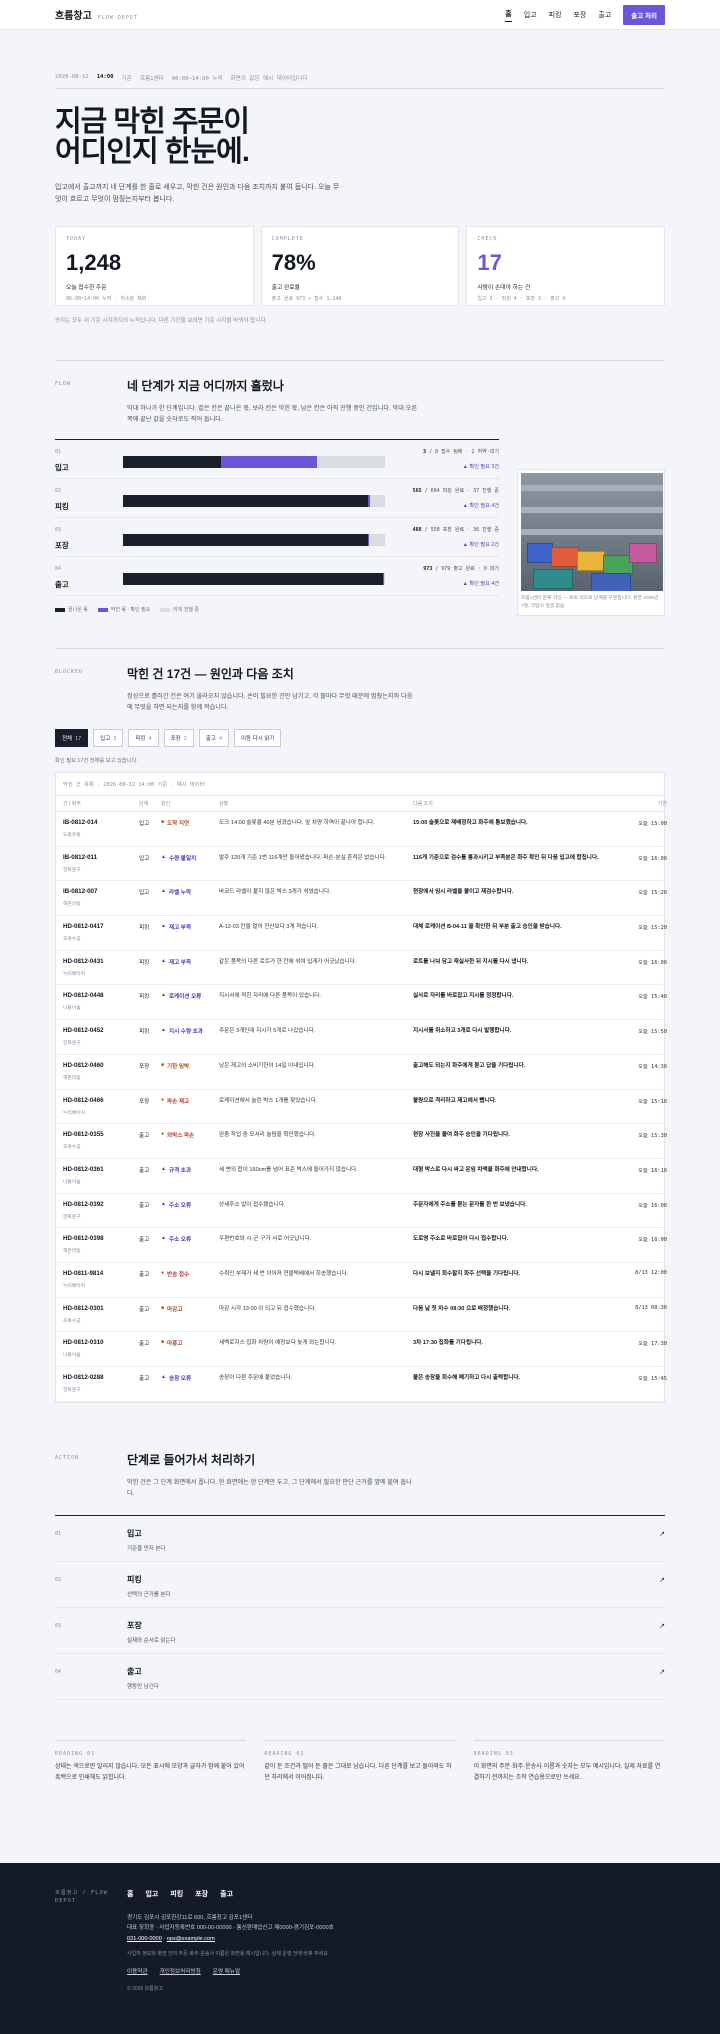 The width and height of the screenshot is (720, 2034). Describe the element at coordinates (277, 577) in the screenshot. I see `stage-row-outbound: 04 출고 973 / 979 출고 완료 · 0 대기 ▲ 확인 필요 4건` at that location.